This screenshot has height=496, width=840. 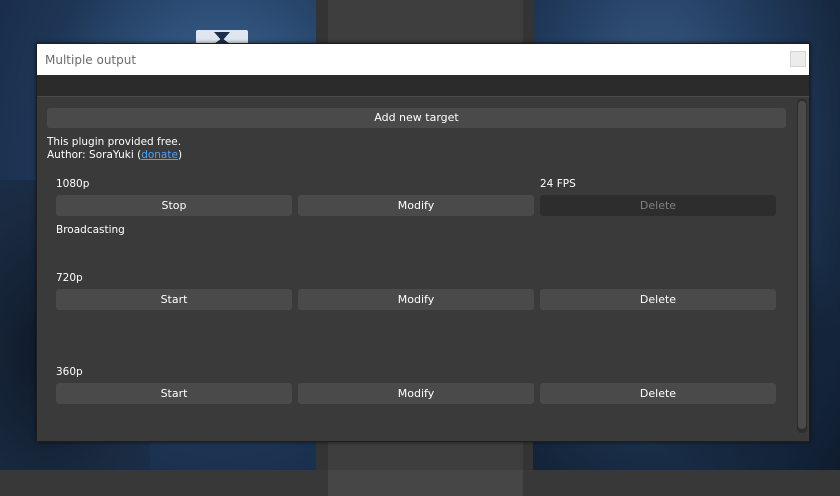 I want to click on author-prefix: Author: SoraYuki (, so click(x=94, y=155).